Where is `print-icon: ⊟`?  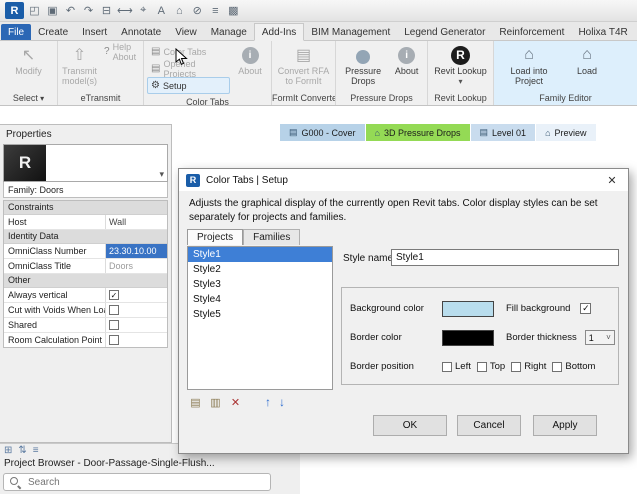 print-icon: ⊟ is located at coordinates (106, 11).